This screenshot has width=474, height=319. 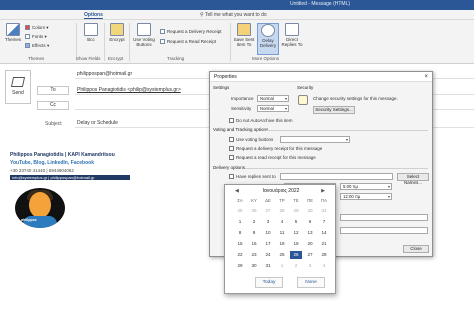 I want to click on expires-time-select: 12:00 πμ ▾, so click(x=366, y=196).